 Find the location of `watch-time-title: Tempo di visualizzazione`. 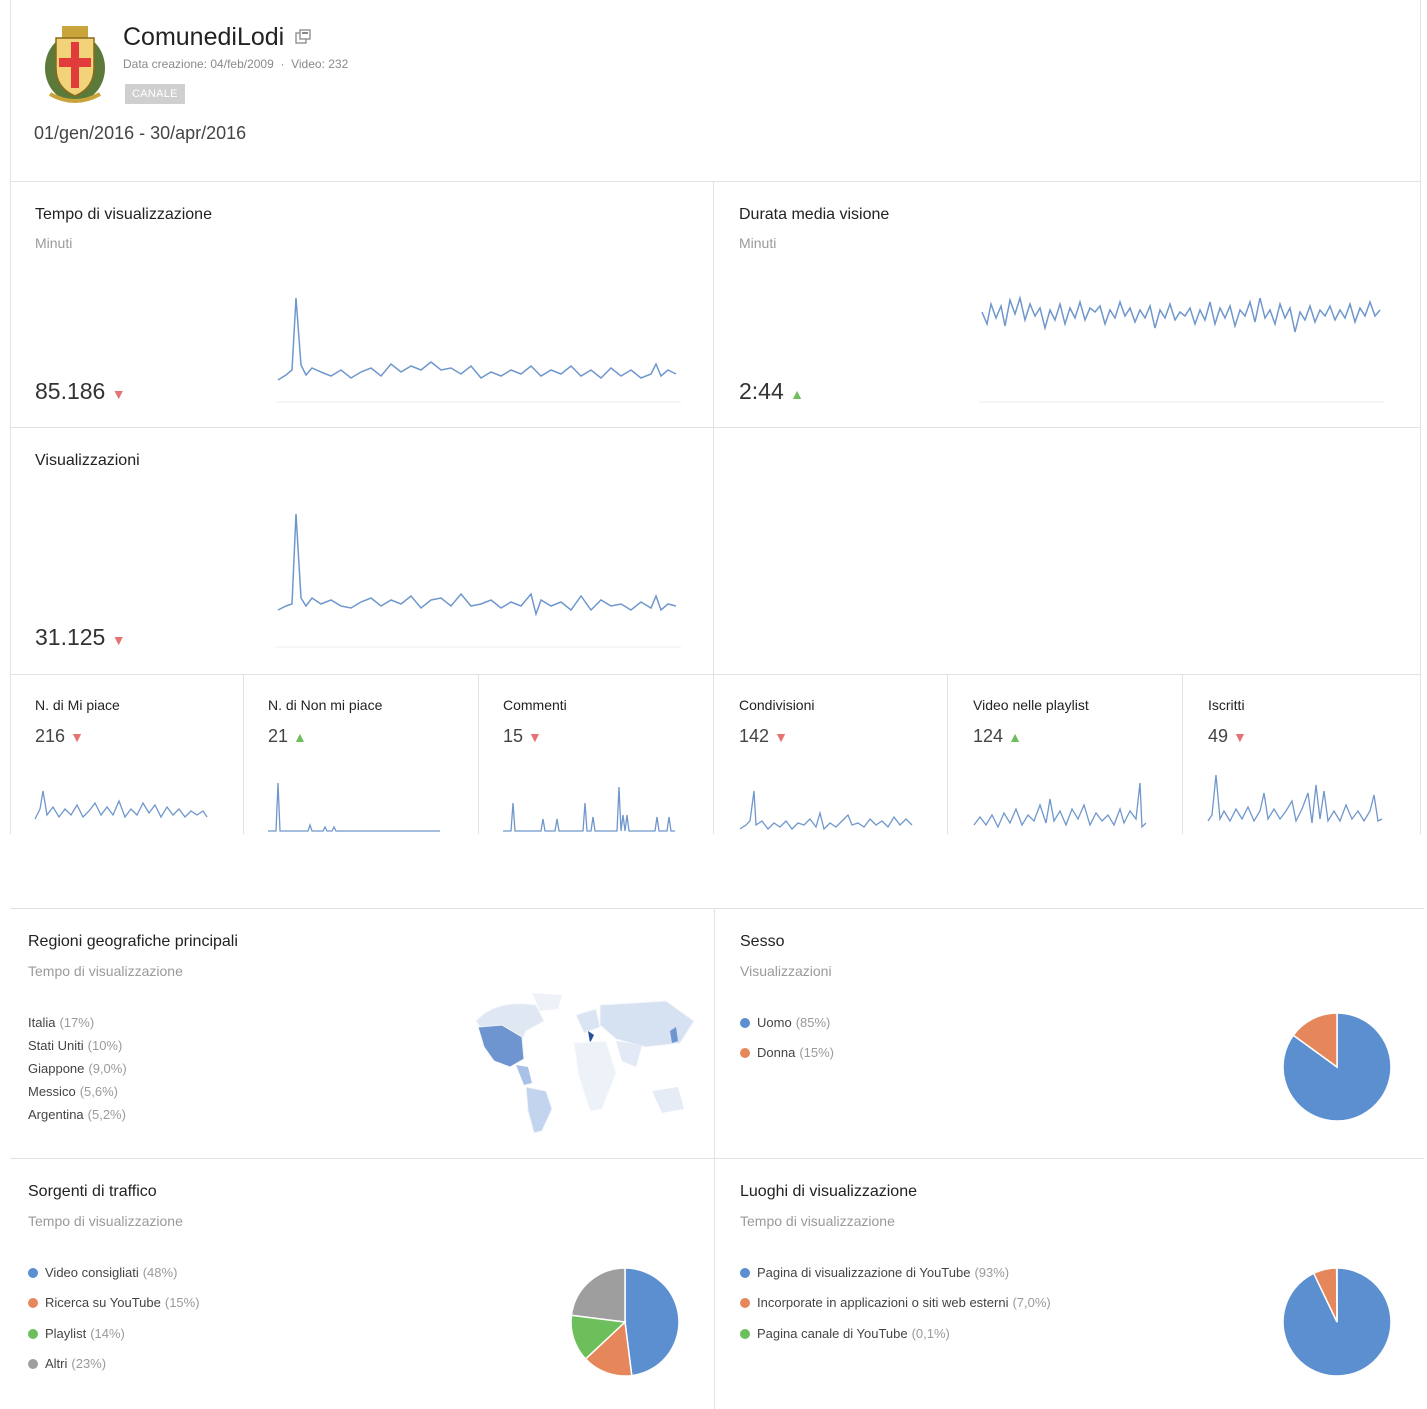

watch-time-title: Tempo di visualizzazione is located at coordinates (123, 214).